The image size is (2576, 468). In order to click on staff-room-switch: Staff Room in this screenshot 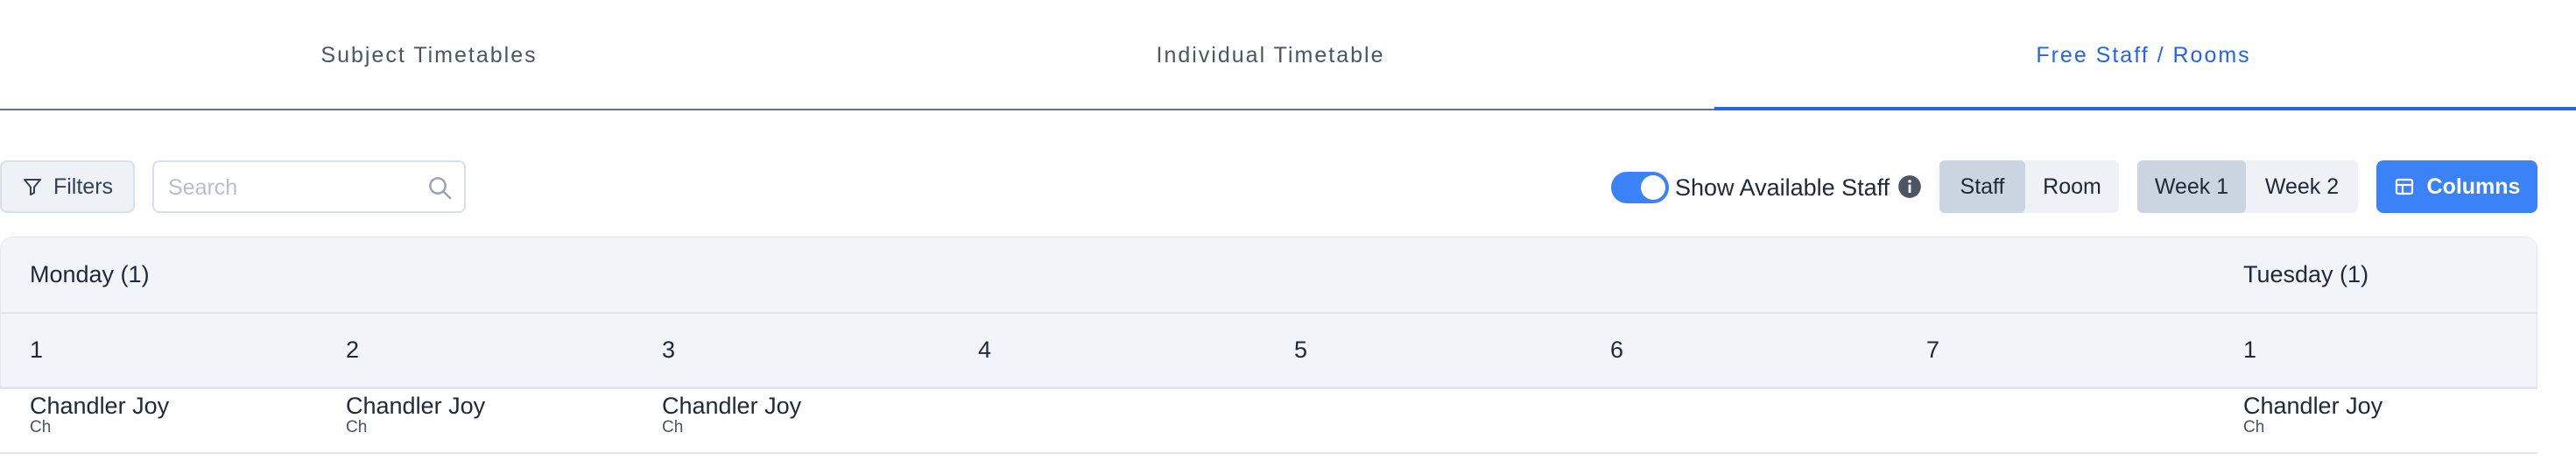, I will do `click(2029, 186)`.